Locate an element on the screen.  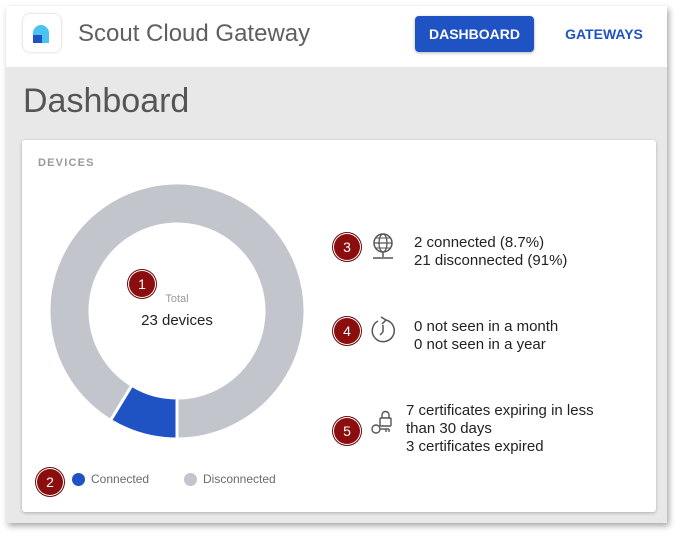
clock-history-icon is located at coordinates (383, 329).